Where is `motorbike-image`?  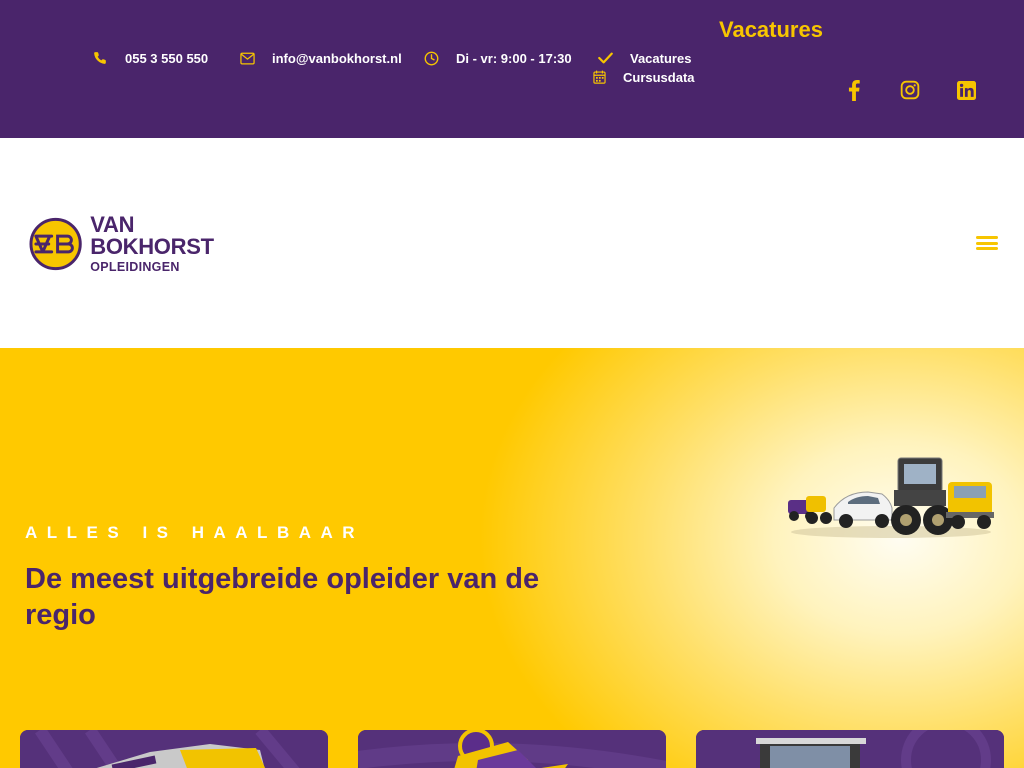 motorbike-image is located at coordinates (512, 749).